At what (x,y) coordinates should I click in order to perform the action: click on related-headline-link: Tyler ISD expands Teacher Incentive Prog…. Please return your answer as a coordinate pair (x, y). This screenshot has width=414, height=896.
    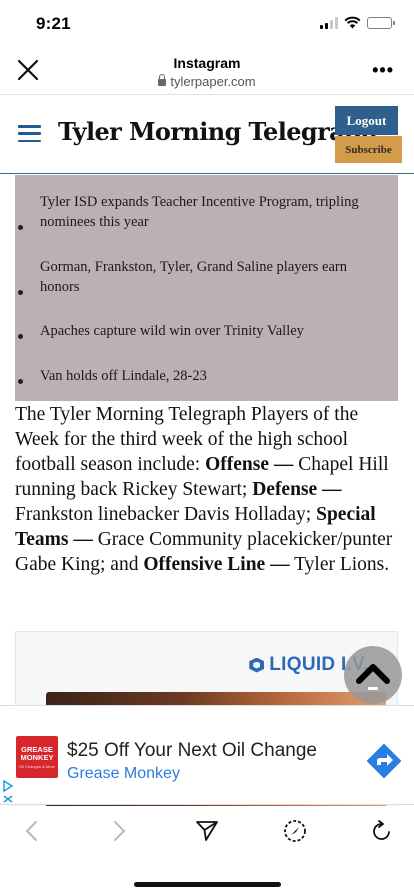
    Looking at the image, I should click on (213, 212).